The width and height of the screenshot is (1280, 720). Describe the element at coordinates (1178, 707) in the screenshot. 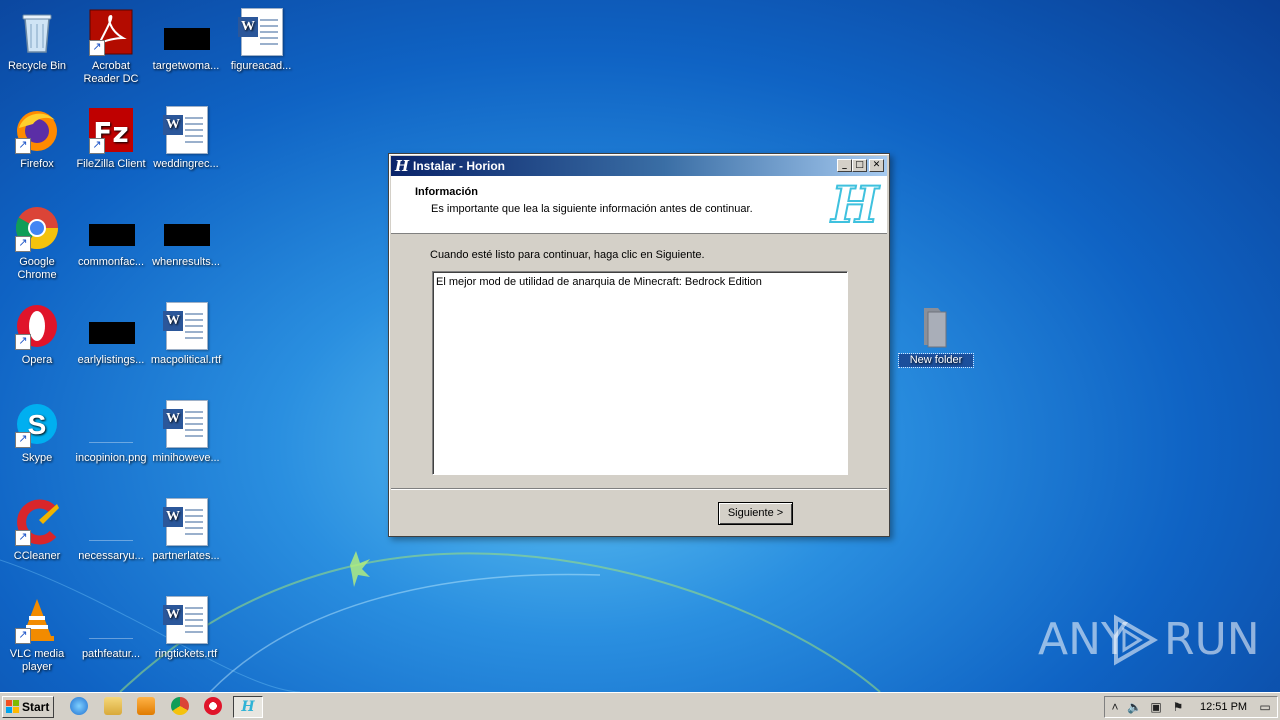

I see `action-center-flag-icon: ⚑` at that location.